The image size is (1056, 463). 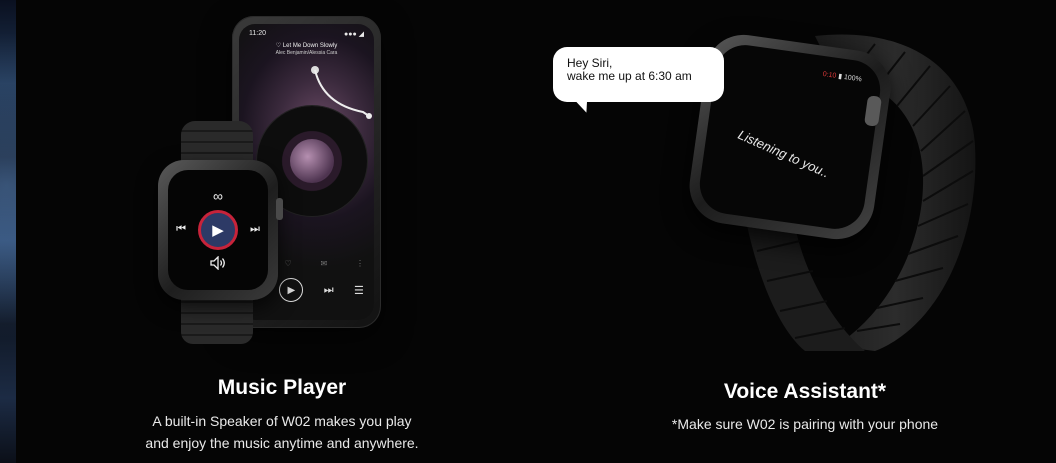 I want to click on left-watch: ∞ ⏮ ▶ ⏭, so click(x=218, y=230).